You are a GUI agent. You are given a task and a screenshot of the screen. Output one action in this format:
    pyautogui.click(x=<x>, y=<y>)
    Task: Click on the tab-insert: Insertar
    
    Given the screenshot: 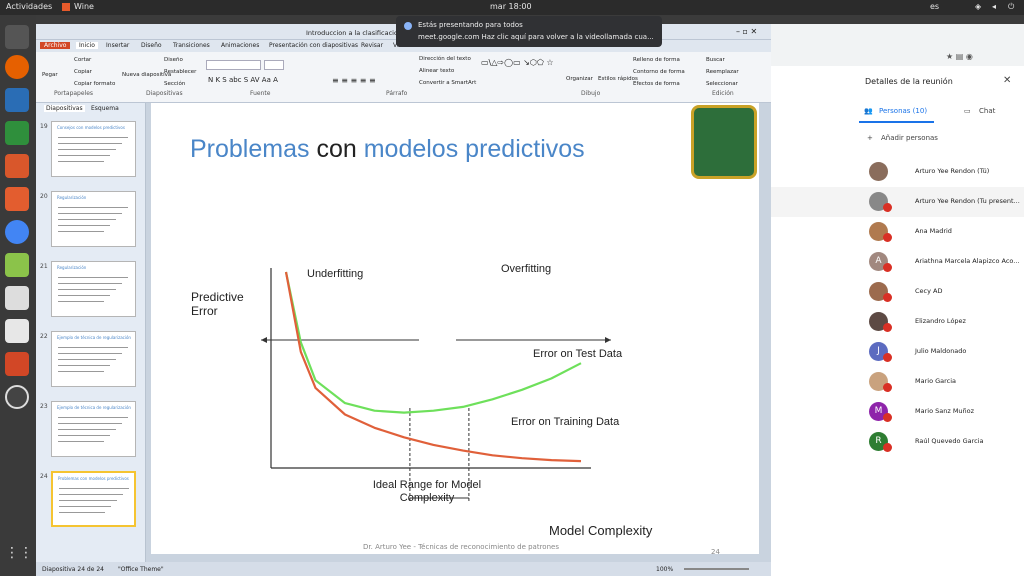 What is the action you would take?
    pyautogui.click(x=117, y=45)
    